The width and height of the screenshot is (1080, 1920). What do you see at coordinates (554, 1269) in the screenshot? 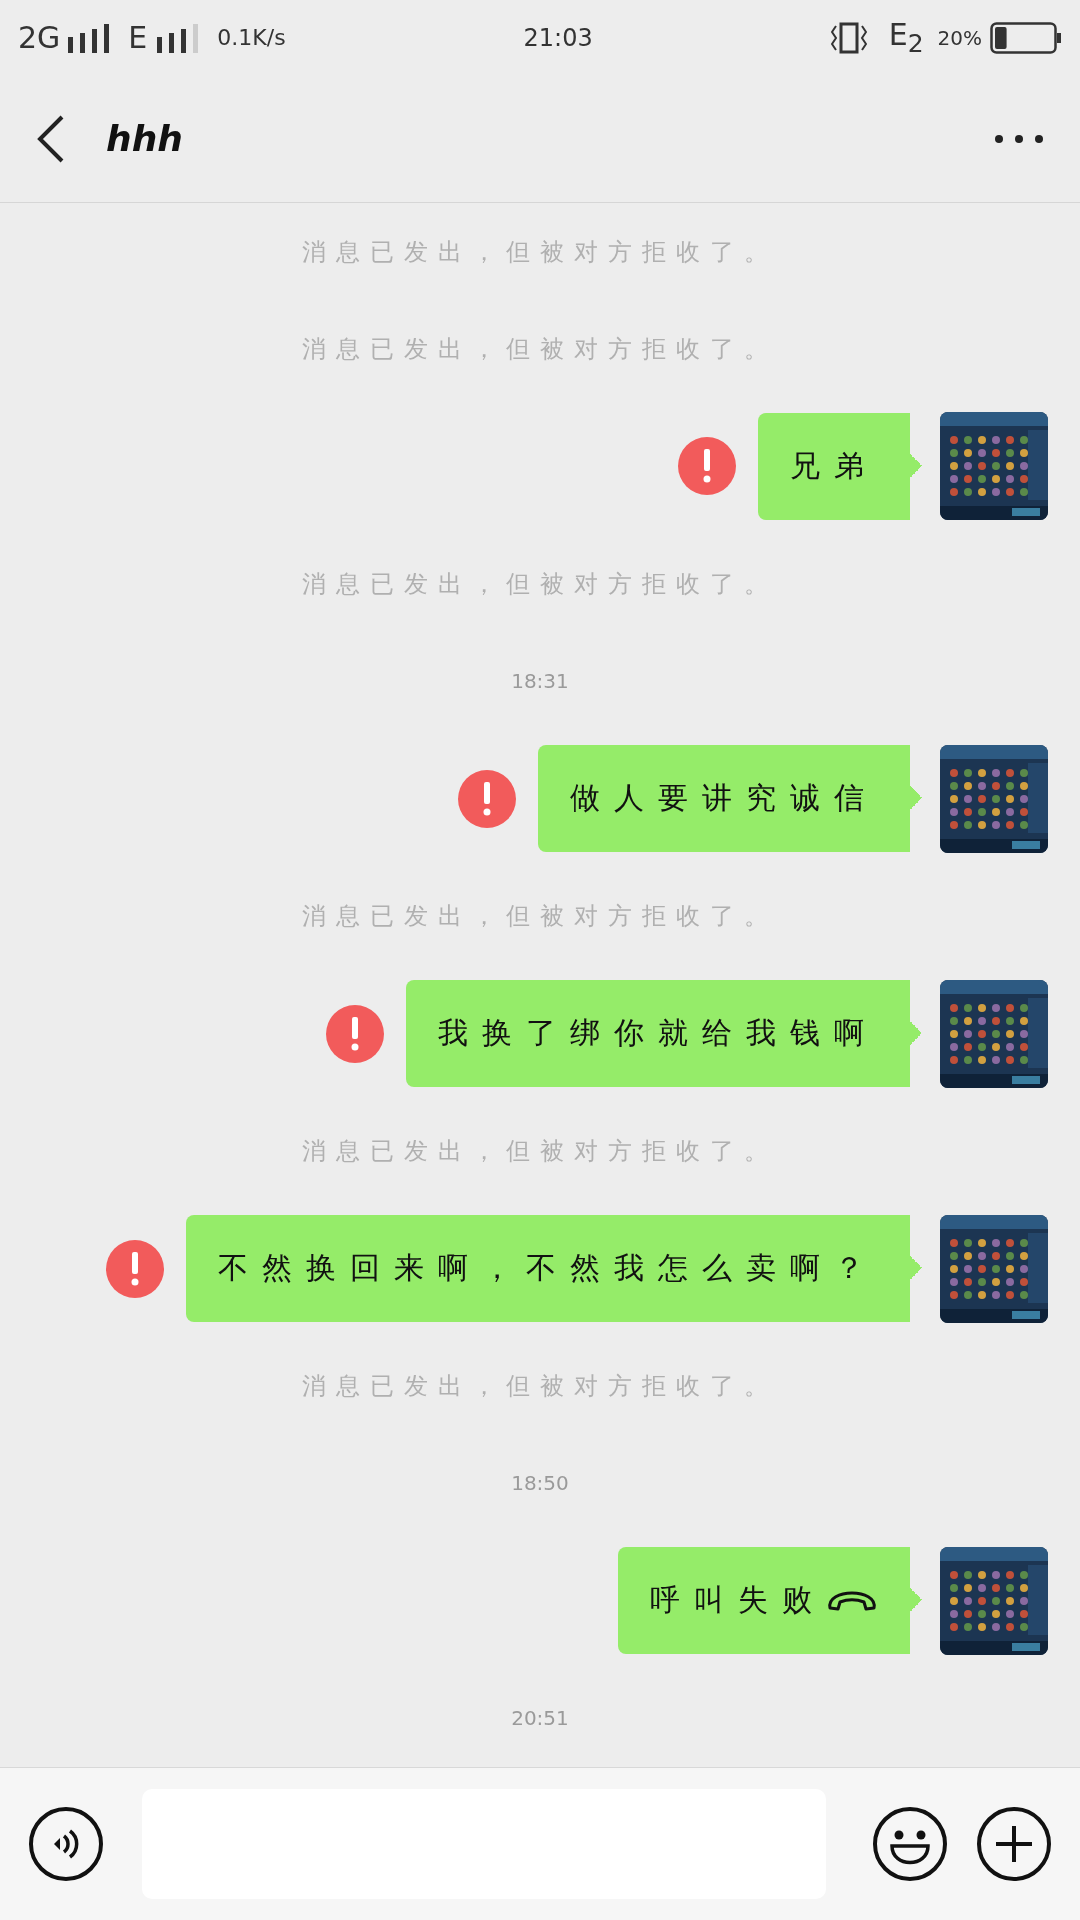
I see `message-bubble: 不然换回来啊，不然我怎么卖啊？` at bounding box center [554, 1269].